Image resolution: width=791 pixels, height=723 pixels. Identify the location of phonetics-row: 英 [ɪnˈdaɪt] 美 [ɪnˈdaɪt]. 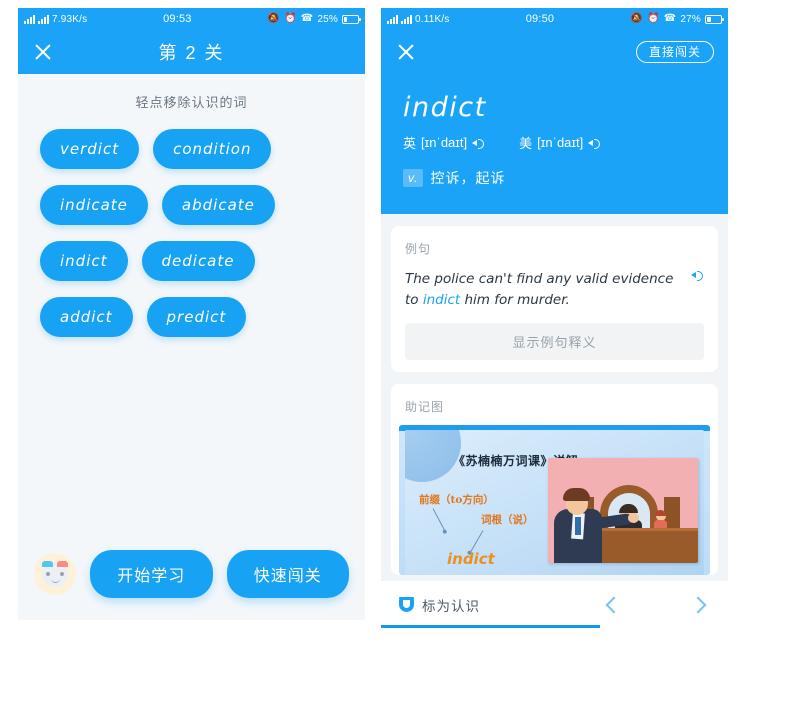
(554, 142).